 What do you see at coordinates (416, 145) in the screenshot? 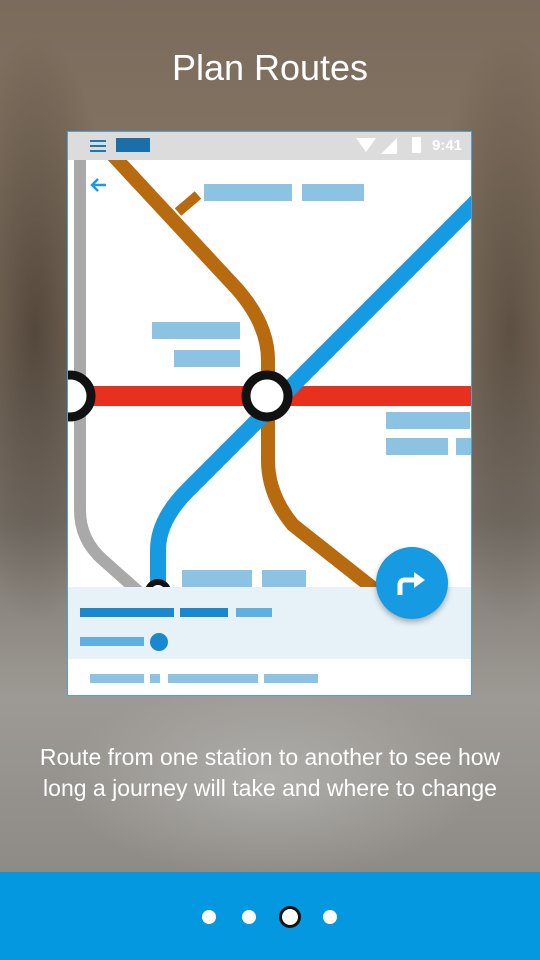
I see `battery-icon` at bounding box center [416, 145].